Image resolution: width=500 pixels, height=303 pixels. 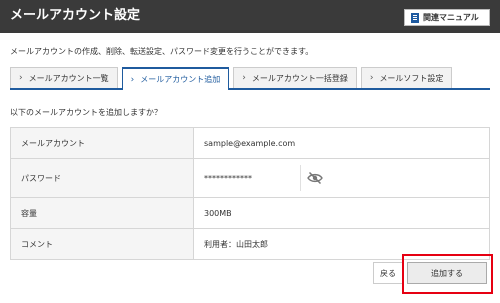 I want to click on password-wrap: ************, so click(x=341, y=178).